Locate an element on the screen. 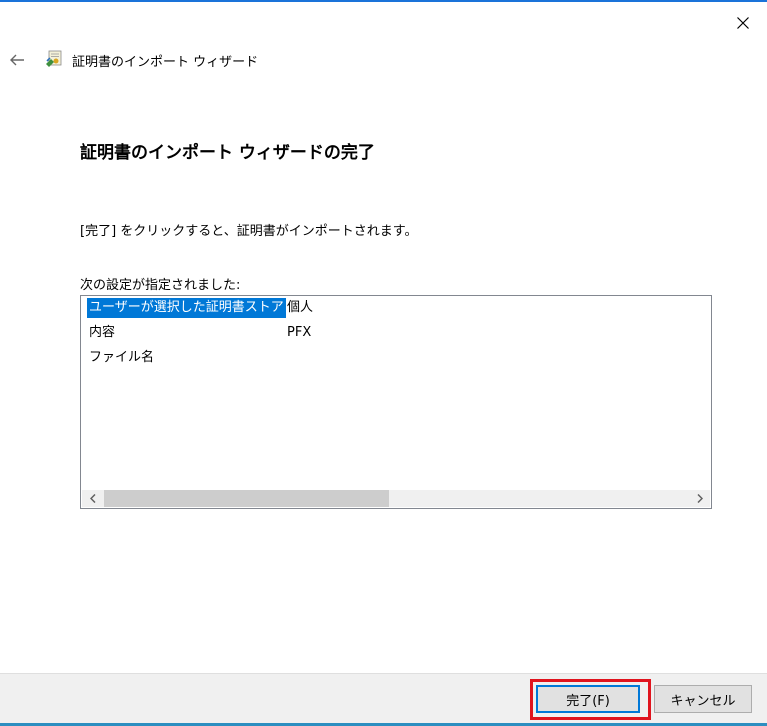  settings-row-key: ユーザーが選択した証明書ストア is located at coordinates (186, 308).